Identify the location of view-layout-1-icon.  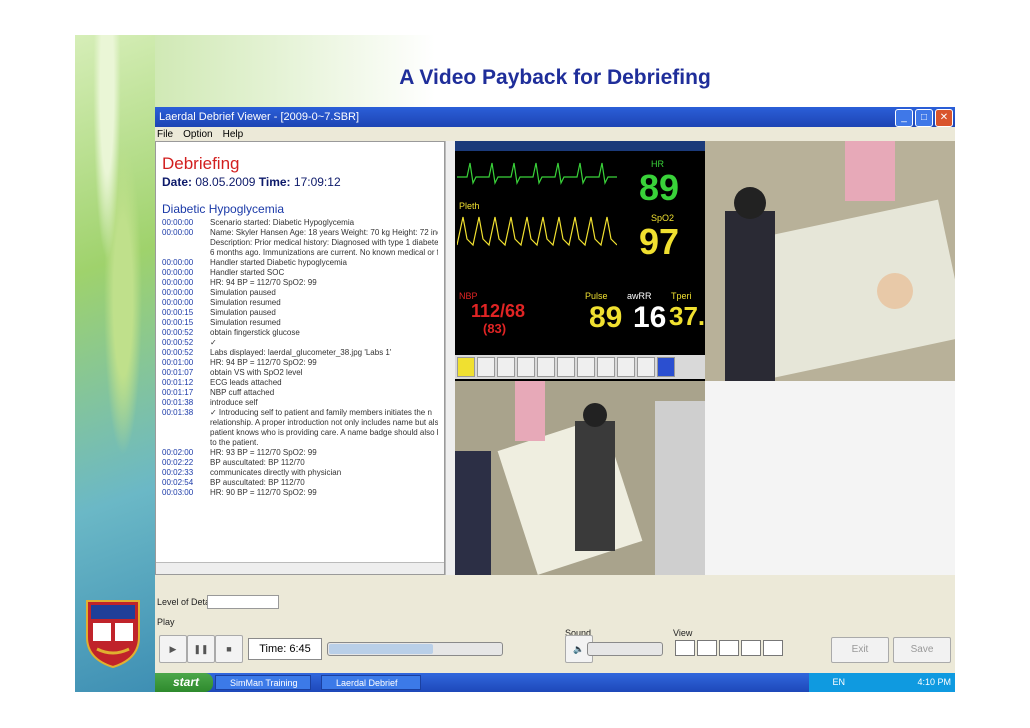
(685, 648).